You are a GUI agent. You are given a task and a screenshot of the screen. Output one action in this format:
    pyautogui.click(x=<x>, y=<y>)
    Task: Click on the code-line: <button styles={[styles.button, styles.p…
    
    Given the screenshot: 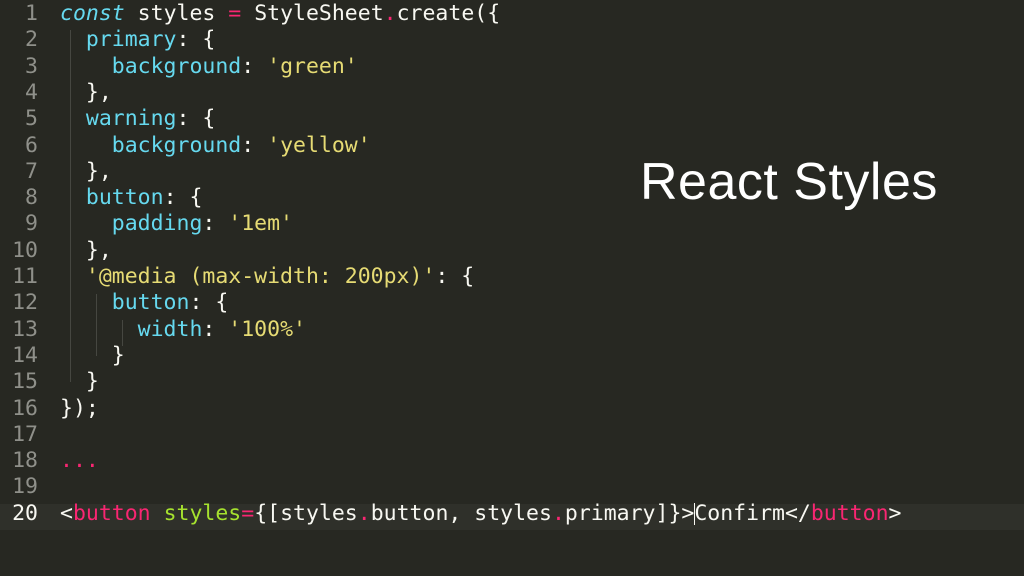 What is the action you would take?
    pyautogui.click(x=480, y=514)
    